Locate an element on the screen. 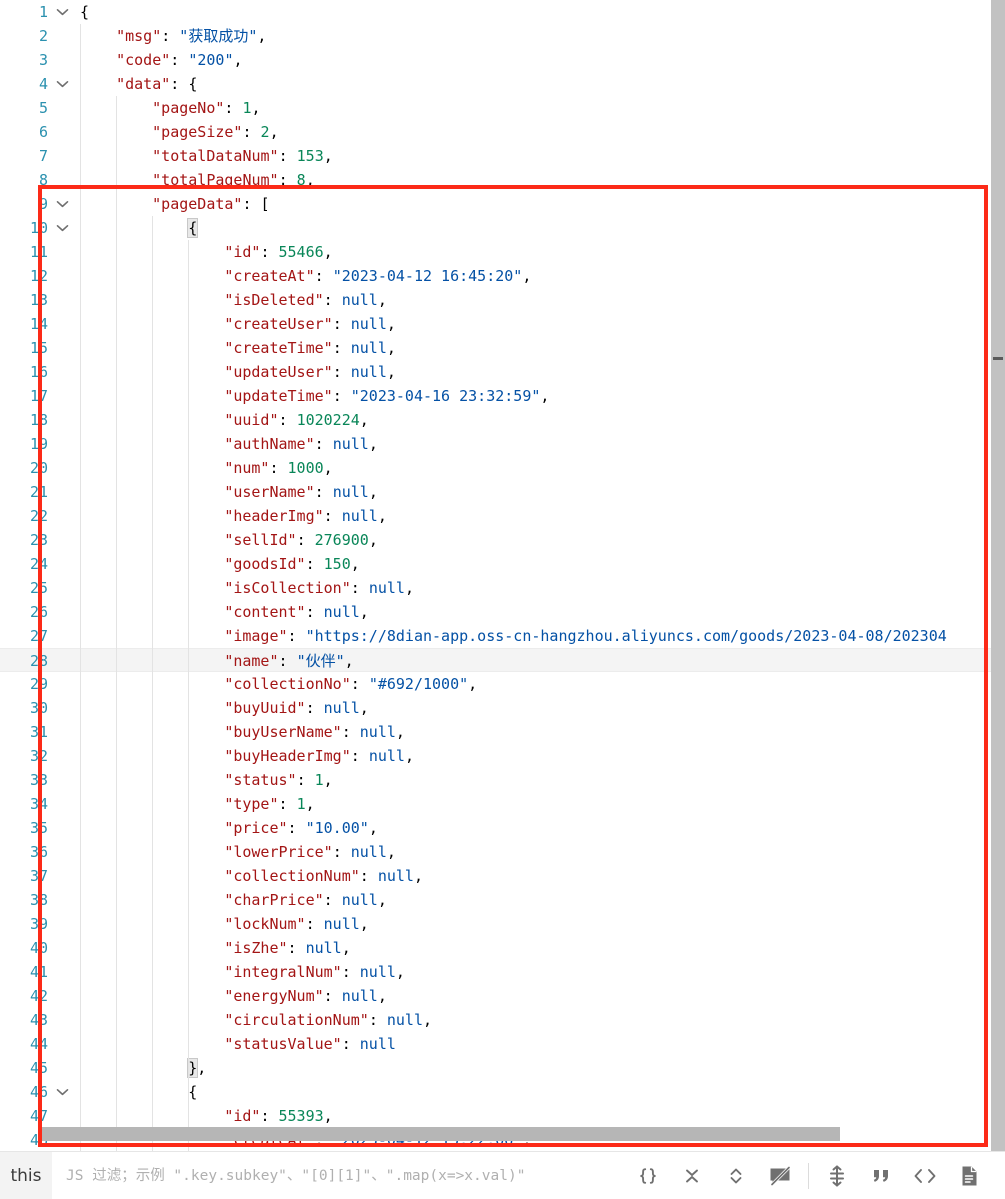 This screenshot has height=1199, width=1005. horizontal-scrollbar-thumb is located at coordinates (440, 1134).